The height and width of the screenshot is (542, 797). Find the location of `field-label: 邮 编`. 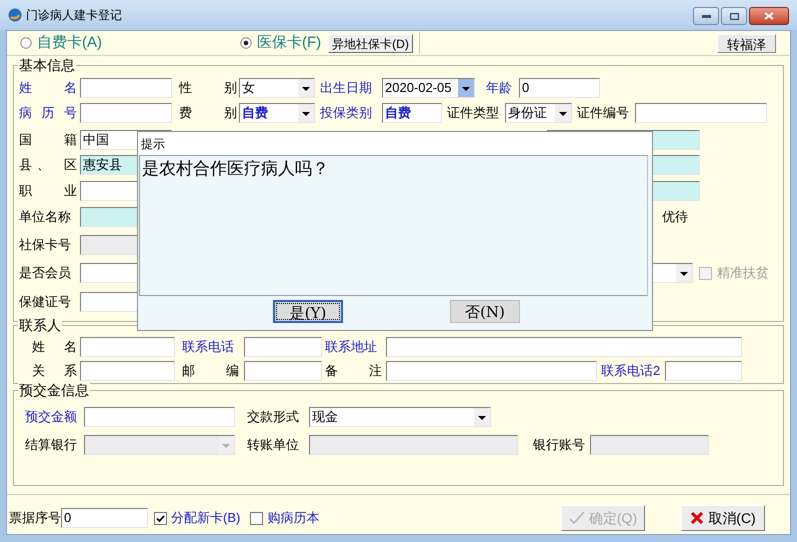

field-label: 邮 编 is located at coordinates (210, 371).